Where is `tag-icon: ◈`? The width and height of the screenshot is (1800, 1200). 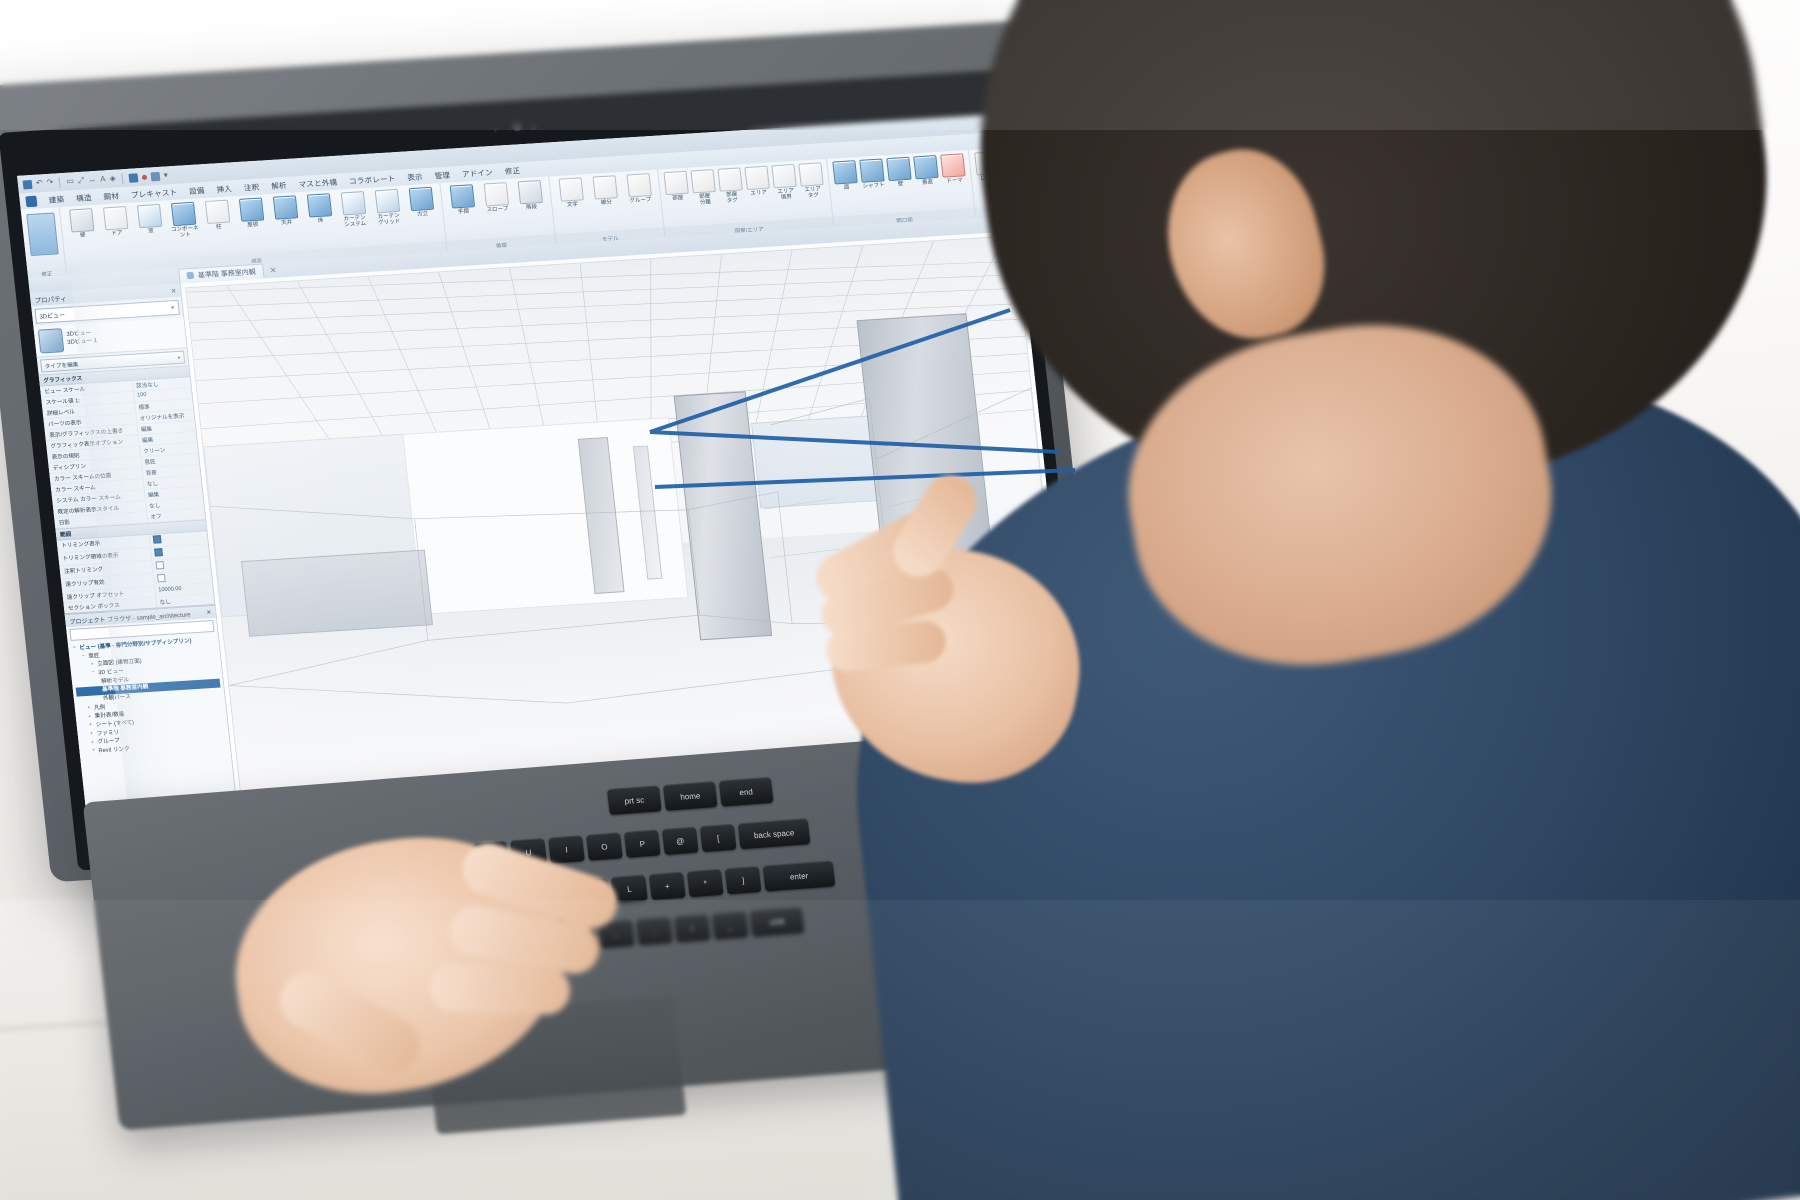
tag-icon: ◈ is located at coordinates (112, 178).